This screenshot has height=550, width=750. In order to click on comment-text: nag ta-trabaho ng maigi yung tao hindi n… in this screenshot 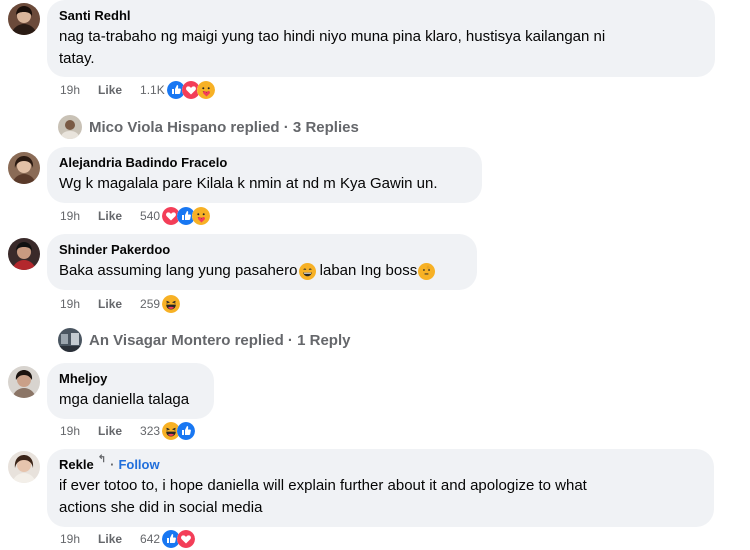, I will do `click(332, 36)`.